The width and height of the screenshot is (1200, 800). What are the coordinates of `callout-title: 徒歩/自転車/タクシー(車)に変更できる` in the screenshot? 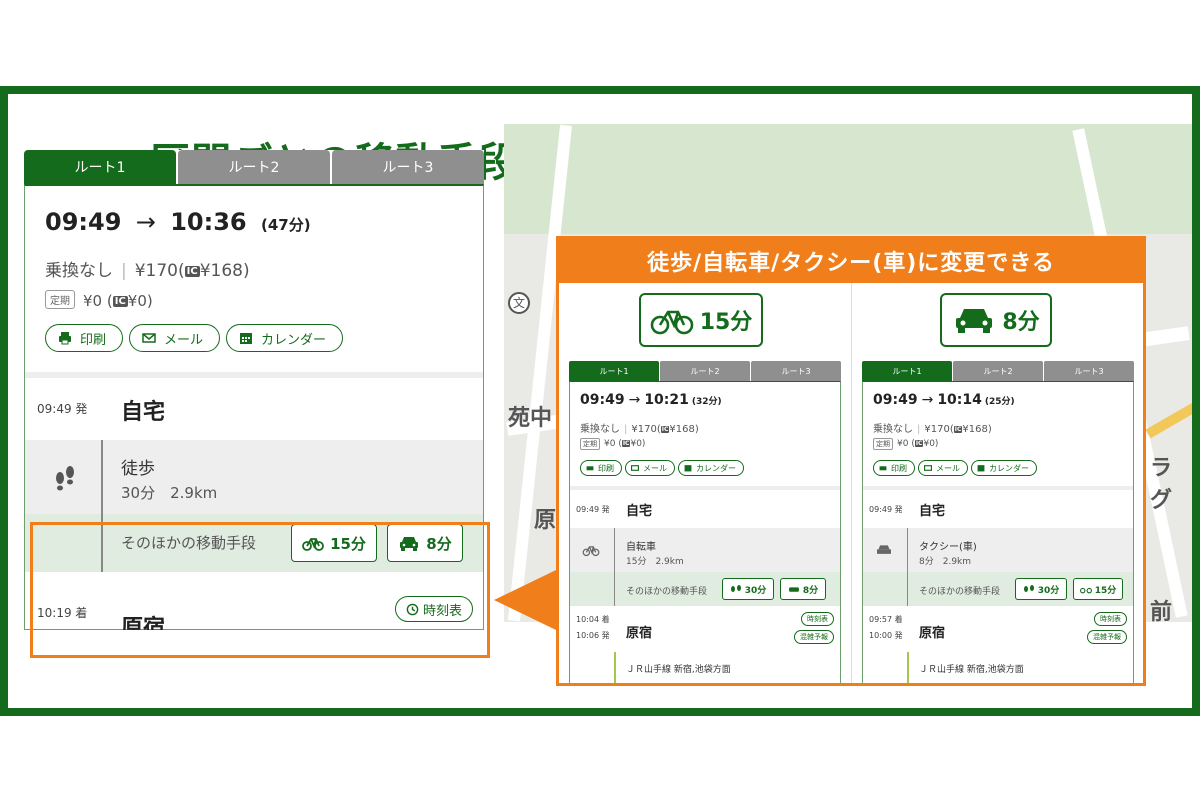 It's located at (851, 261).